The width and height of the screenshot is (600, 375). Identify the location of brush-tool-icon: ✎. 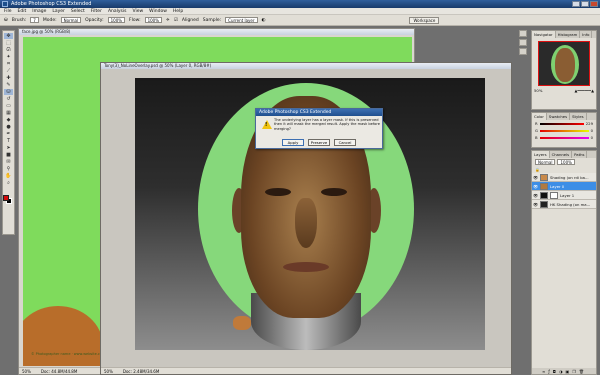
(8, 85).